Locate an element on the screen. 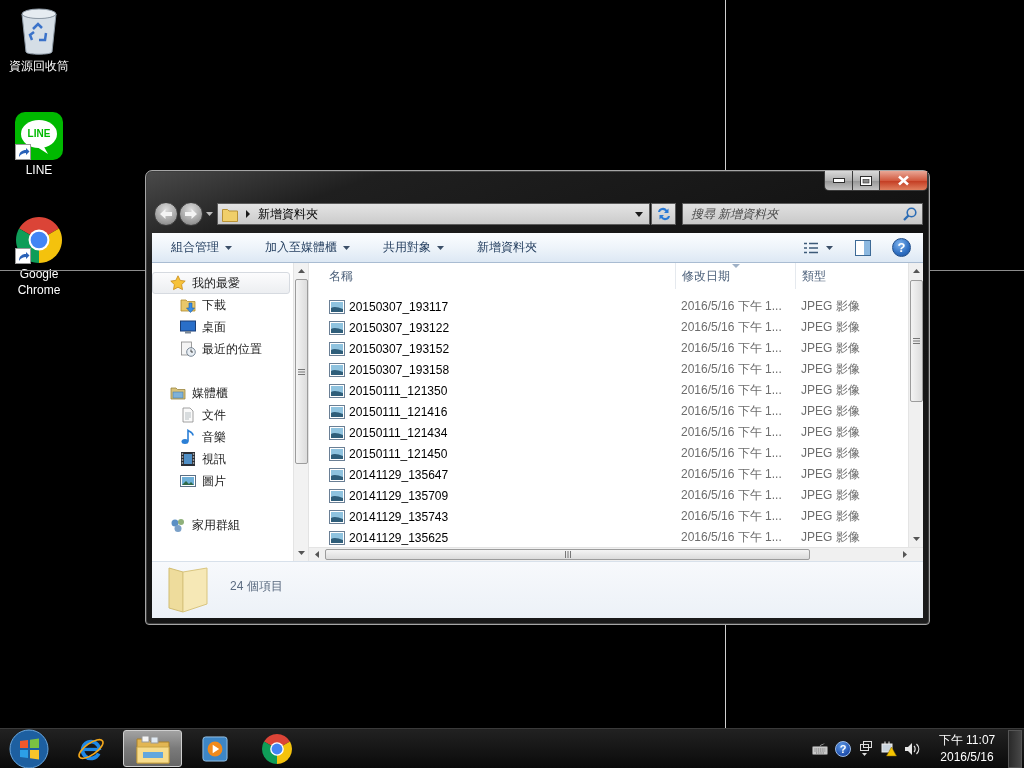 Image resolution: width=1024 pixels, height=768 pixels. forward-button is located at coordinates (191, 214).